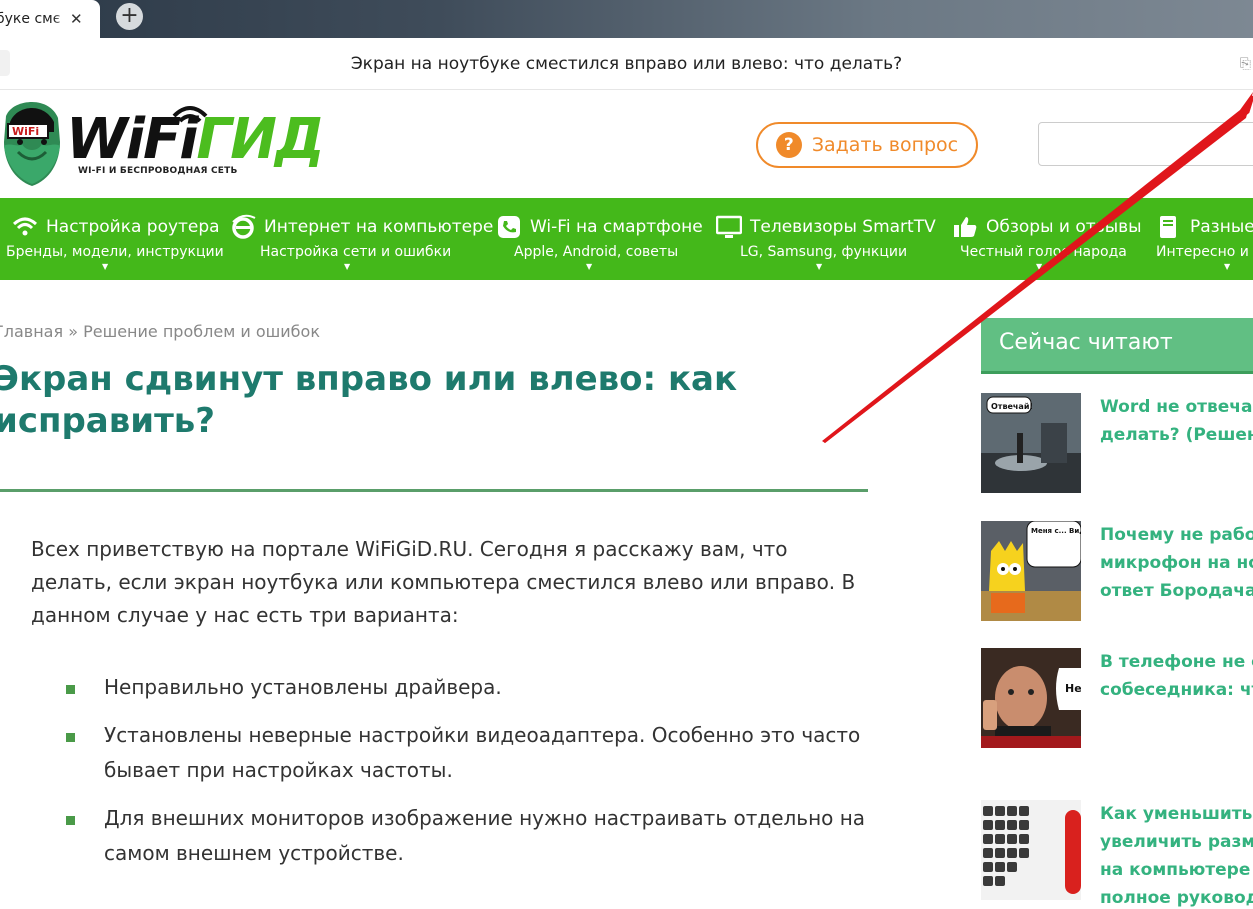 The height and width of the screenshot is (909, 1253). Describe the element at coordinates (31, 331) in the screenshot. I see `breadcrumb-home-link: Главная` at that location.